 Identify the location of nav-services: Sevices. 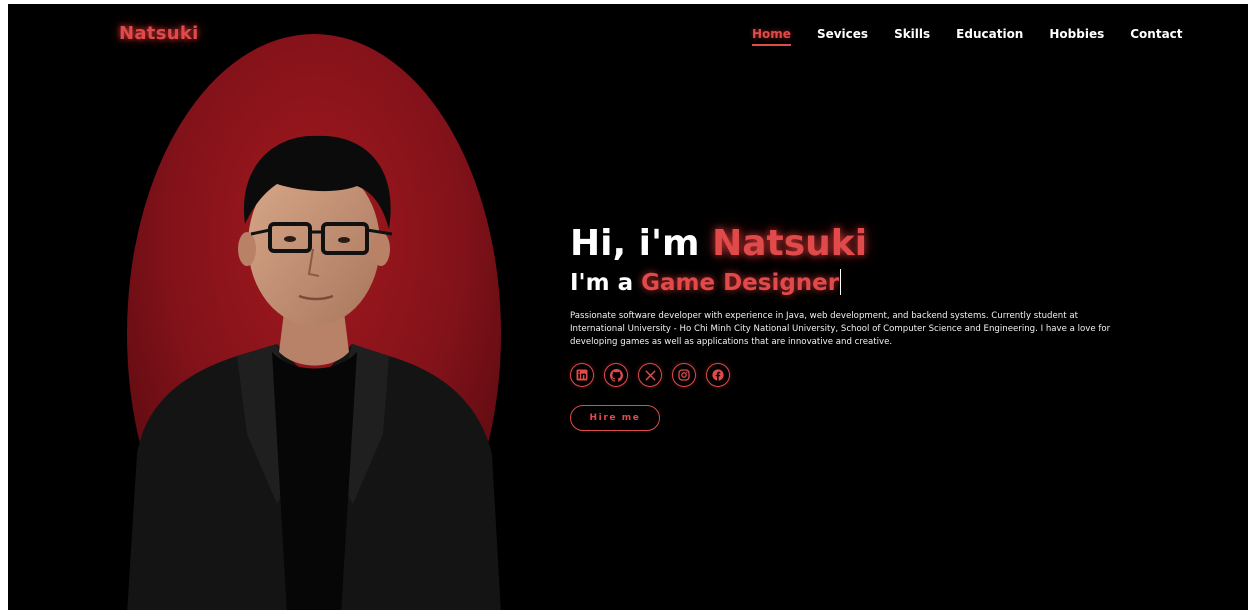
(842, 36).